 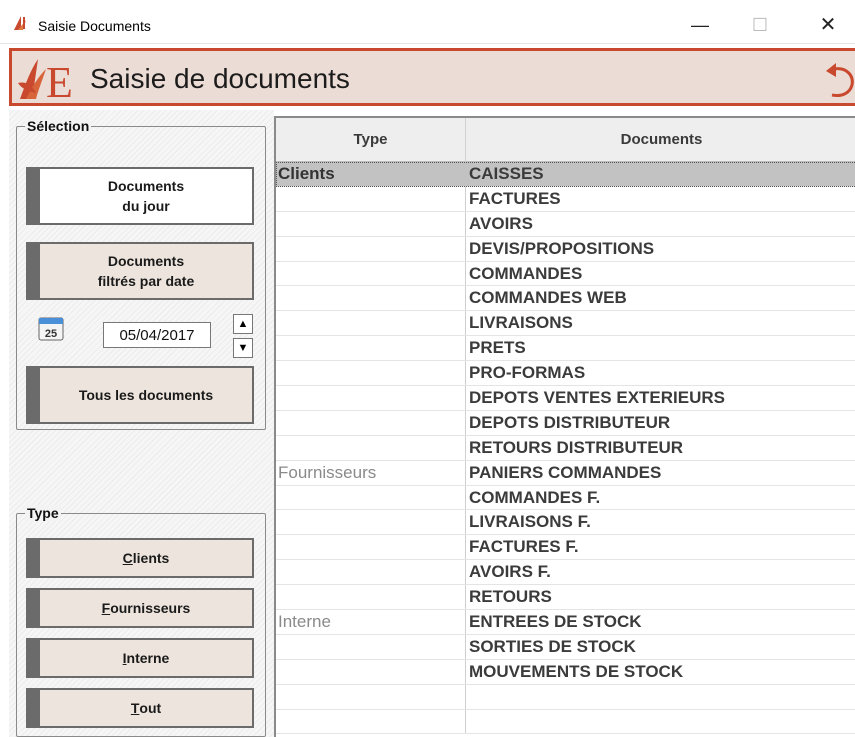 I want to click on table-row: Interne ENTREES DE STOCK, so click(x=565, y=622).